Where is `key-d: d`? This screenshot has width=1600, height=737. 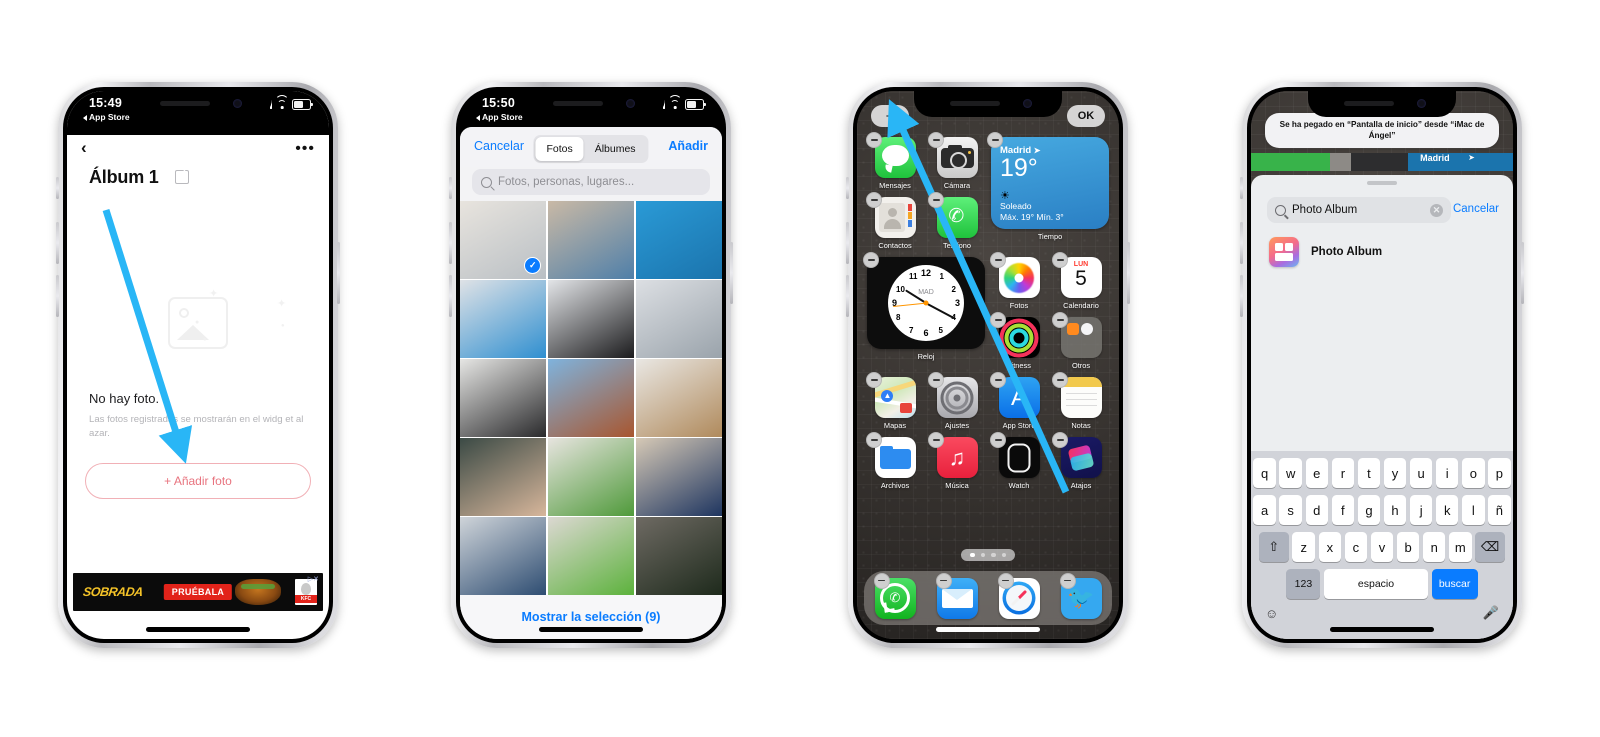 key-d: d is located at coordinates (1317, 510).